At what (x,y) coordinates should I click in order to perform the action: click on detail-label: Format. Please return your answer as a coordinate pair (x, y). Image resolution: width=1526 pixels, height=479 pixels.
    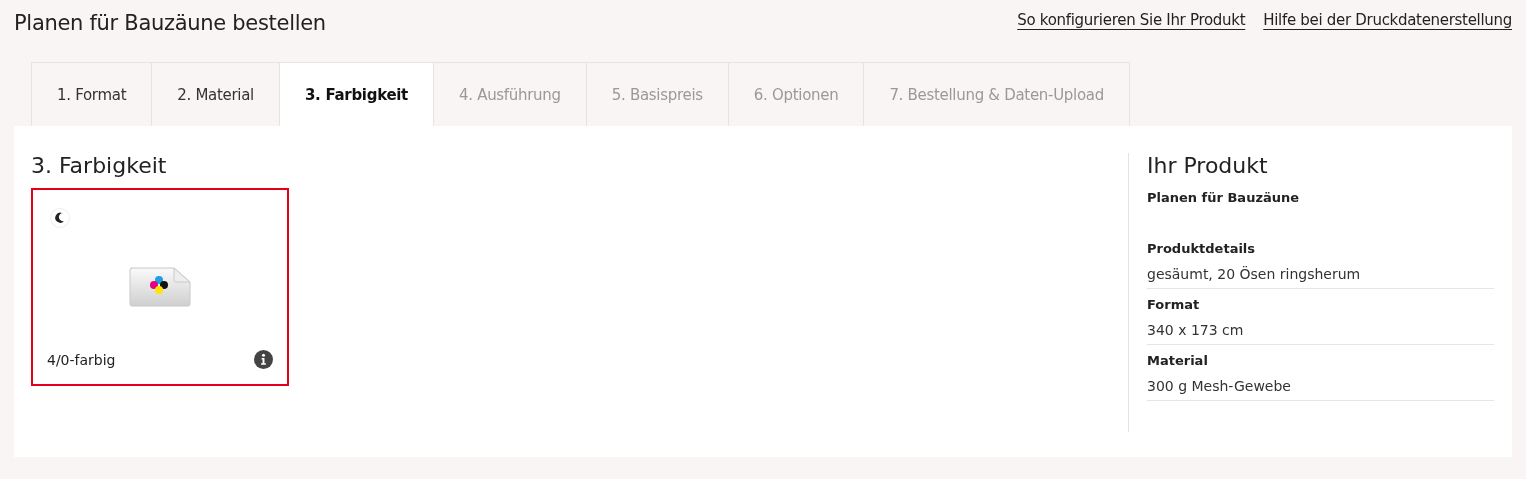
    Looking at the image, I should click on (1174, 304).